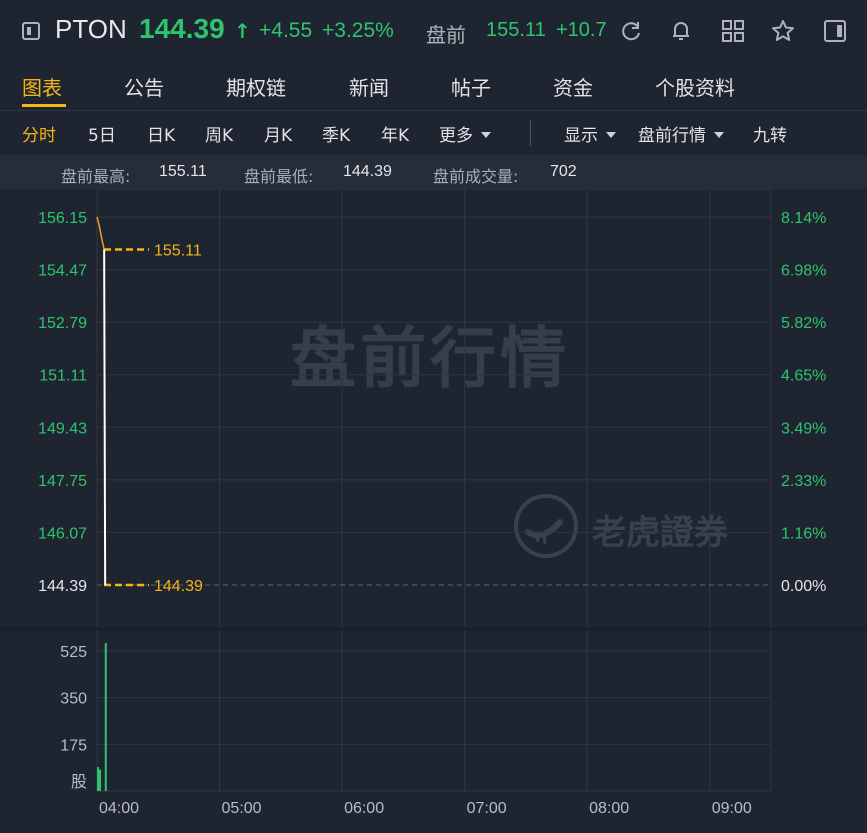 The height and width of the screenshot is (833, 867). I want to click on price-tick-label: 151.11, so click(63, 376).